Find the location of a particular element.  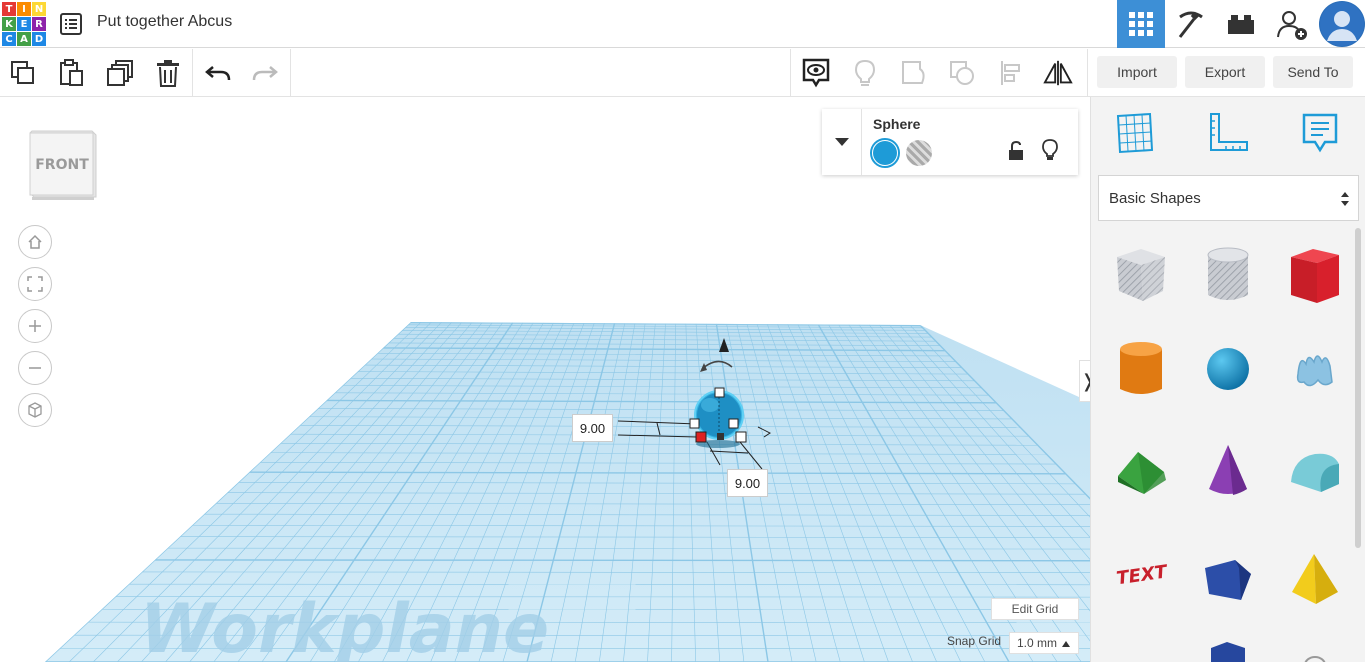

undo-icon is located at coordinates (218, 73).